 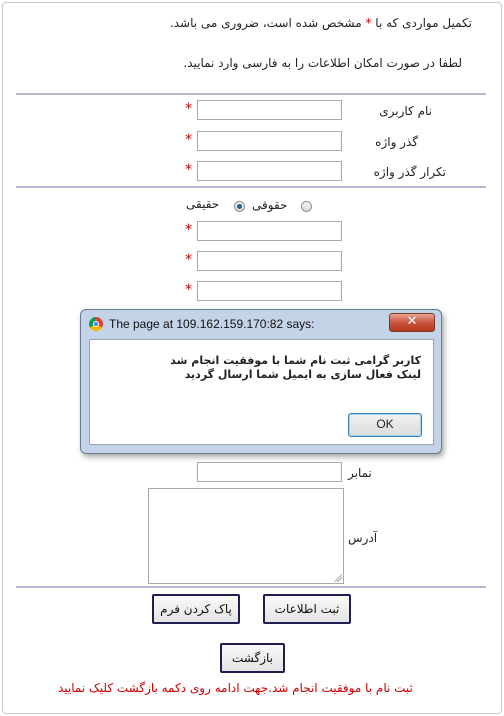 I want to click on notice-text-start: تکمیل مواردی که با, so click(x=423, y=23).